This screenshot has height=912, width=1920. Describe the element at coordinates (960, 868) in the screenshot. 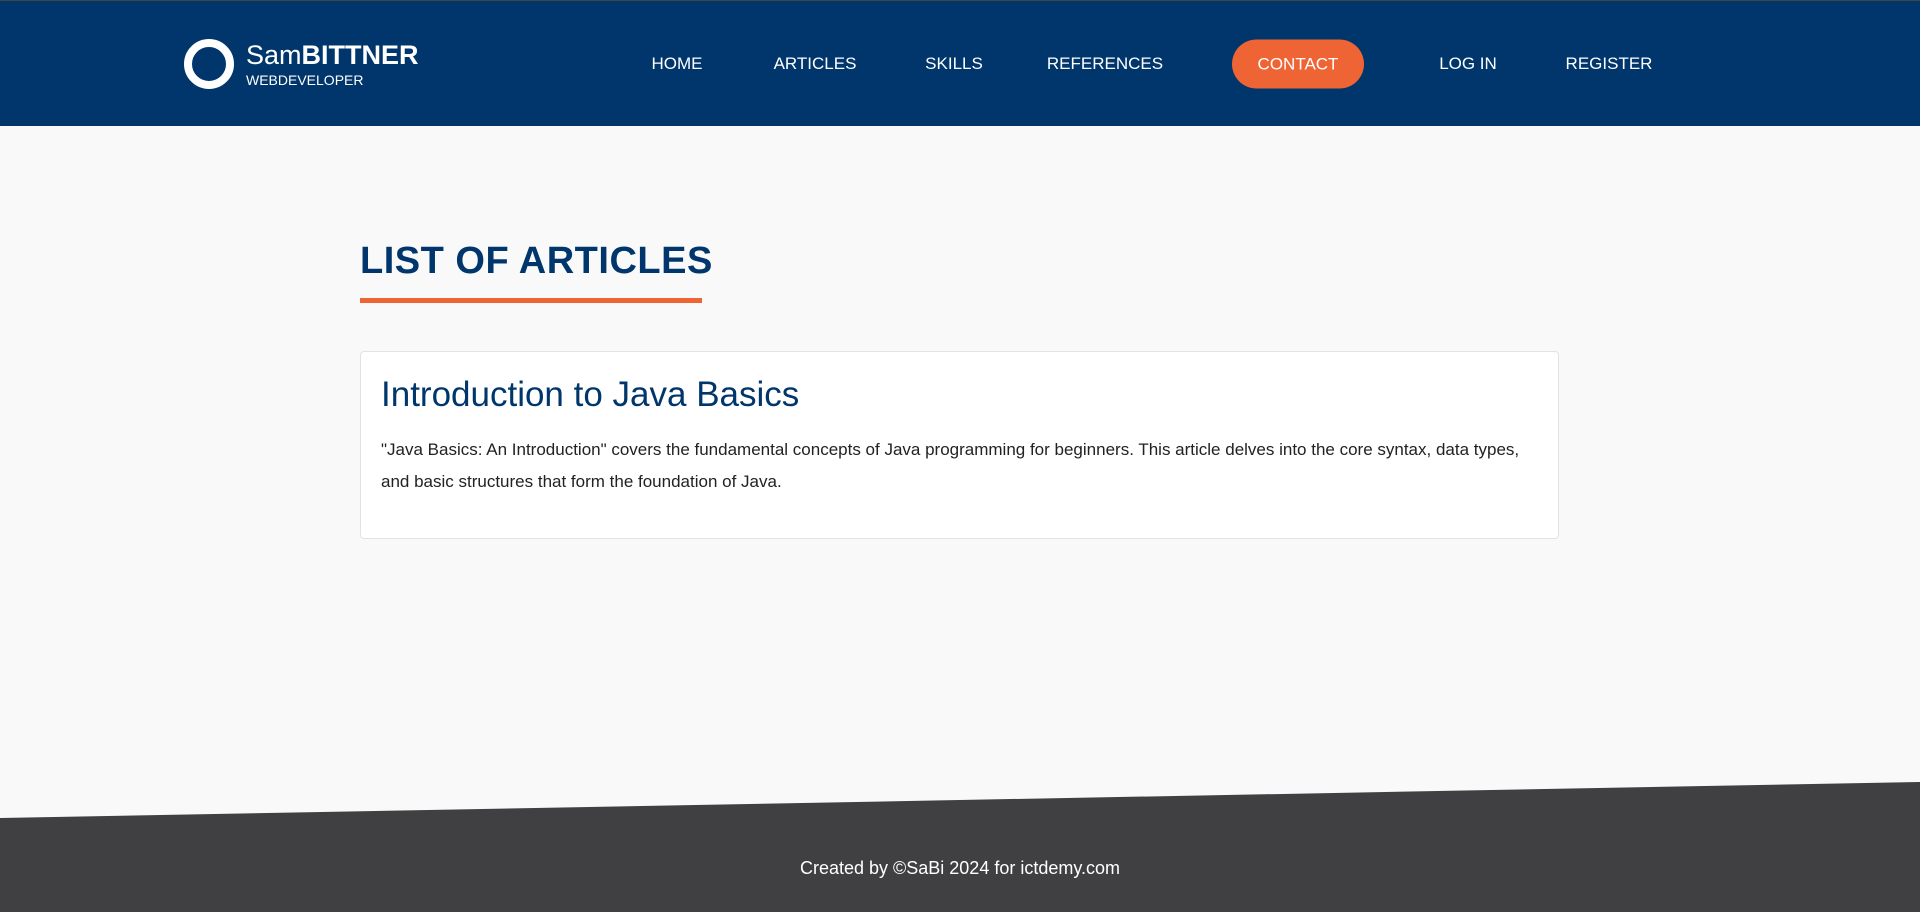

I see `footer-text: Created by ©SaBi 2024 for ictdemy.com` at that location.